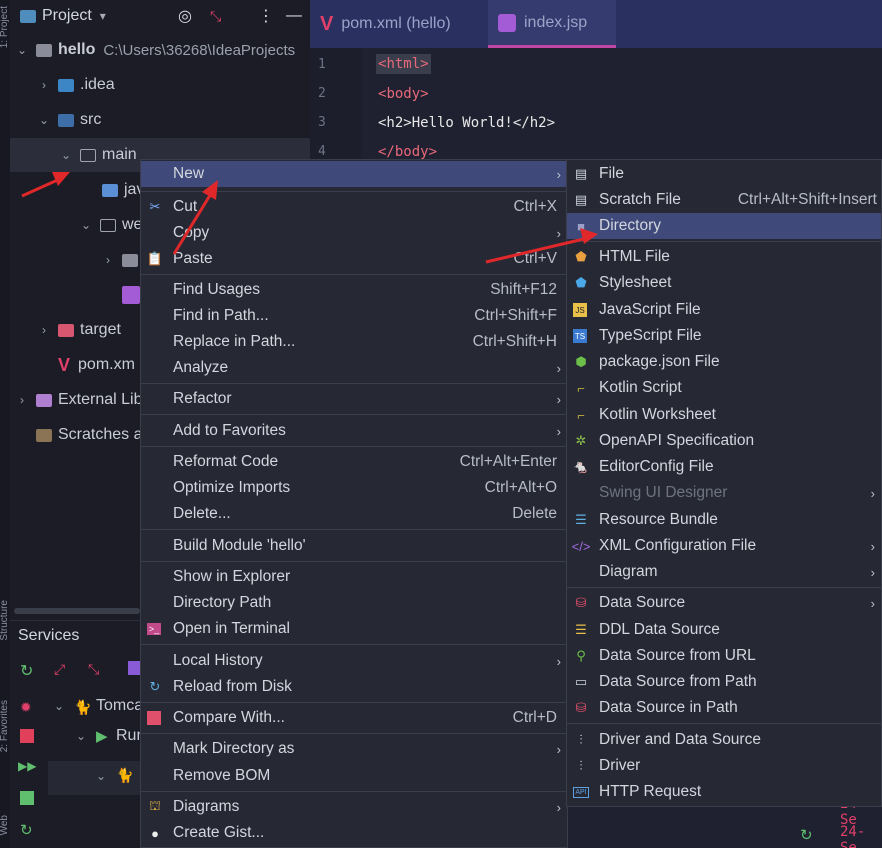 This screenshot has width=882, height=848. I want to click on annotation-arrow-main, so click(45, 185).